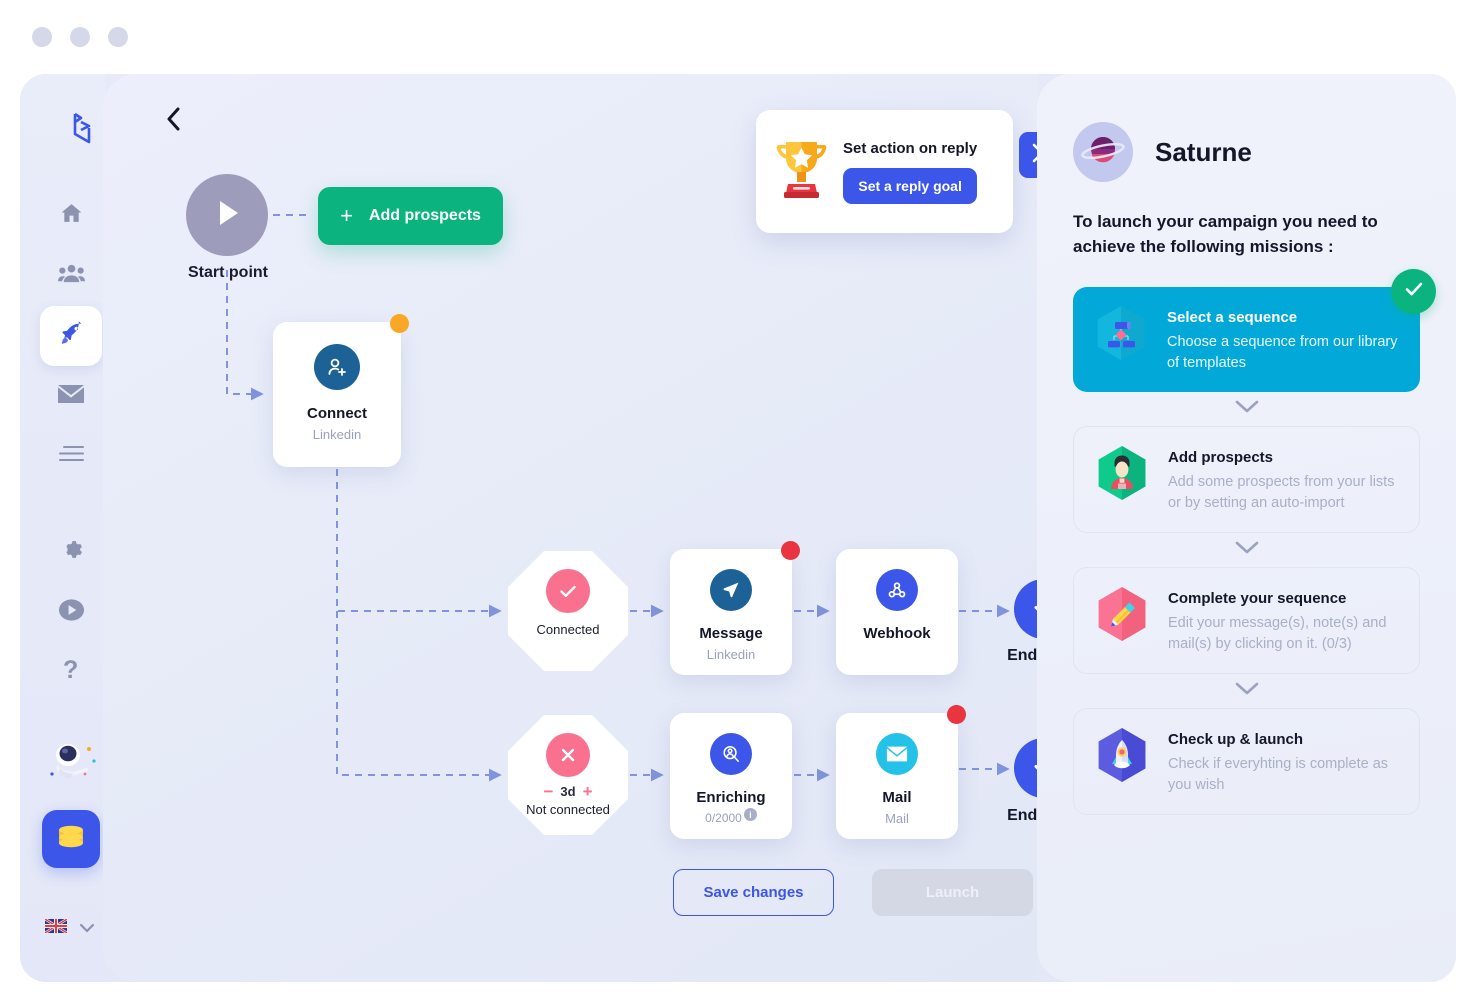 This screenshot has width=1476, height=993. What do you see at coordinates (71, 276) in the screenshot?
I see `sidebar-item-prospects` at bounding box center [71, 276].